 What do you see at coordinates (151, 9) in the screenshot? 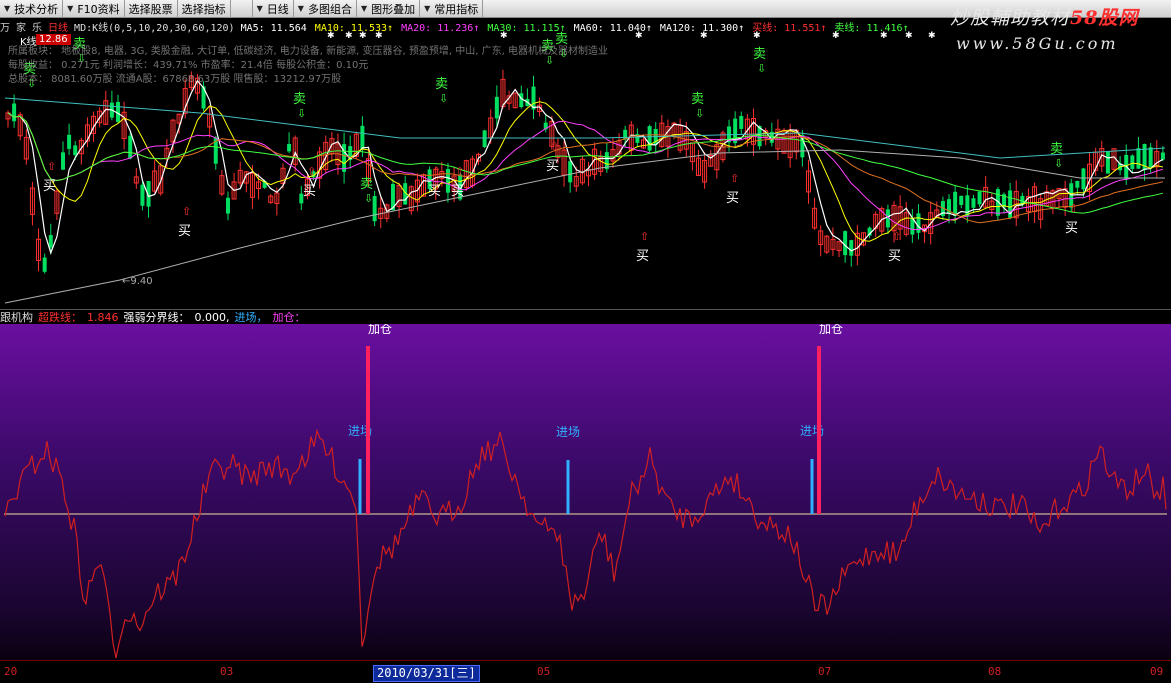
I see `select-stock-button: 选择股票` at bounding box center [151, 9].